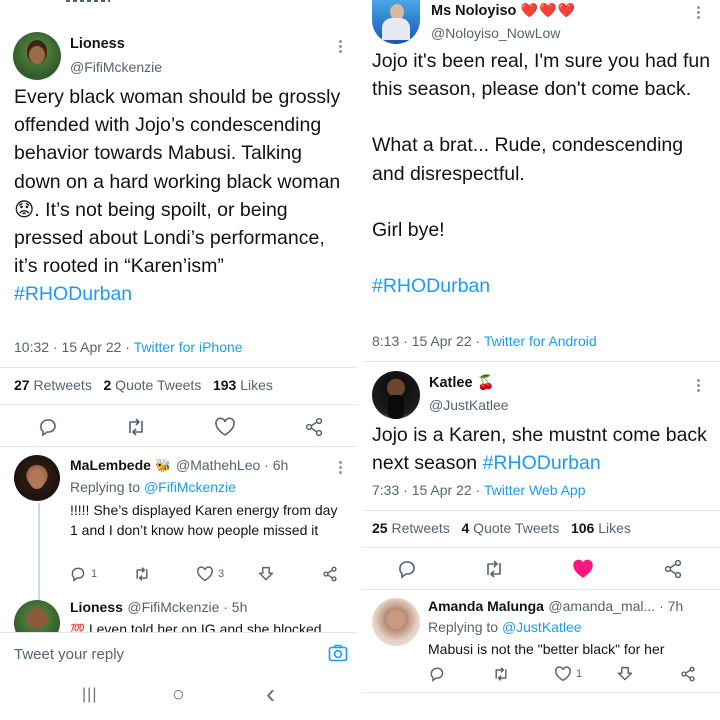 This screenshot has height=720, width=720. Describe the element at coordinates (486, 606) in the screenshot. I see `reply-author-name: Amanda Malunga` at that location.